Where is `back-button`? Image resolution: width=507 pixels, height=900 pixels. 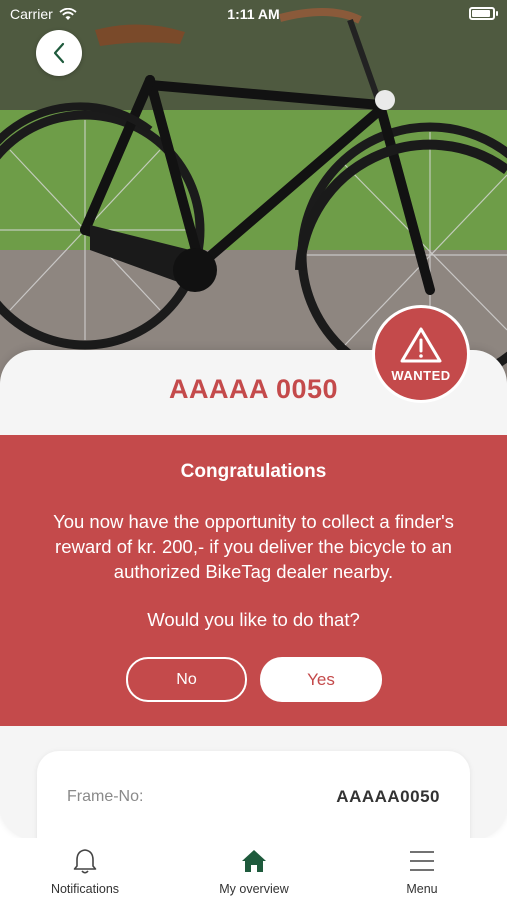
back-button is located at coordinates (59, 53).